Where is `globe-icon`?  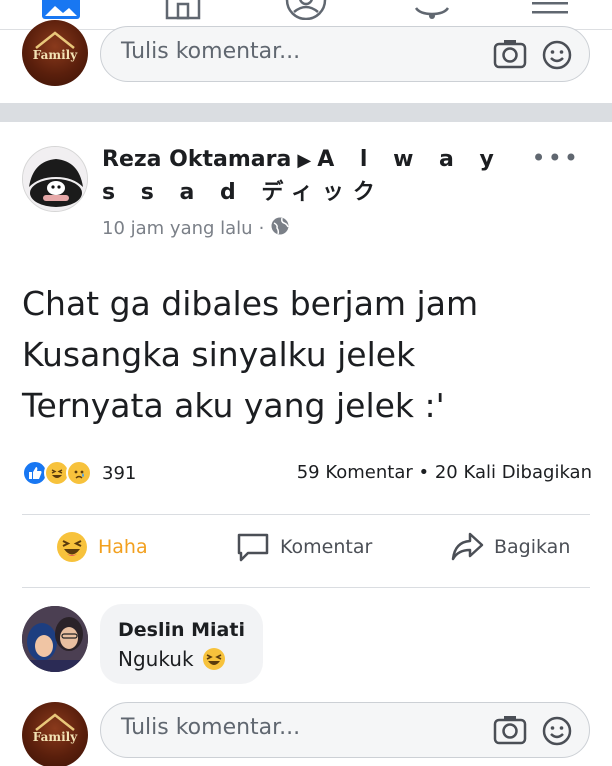 globe-icon is located at coordinates (280, 228).